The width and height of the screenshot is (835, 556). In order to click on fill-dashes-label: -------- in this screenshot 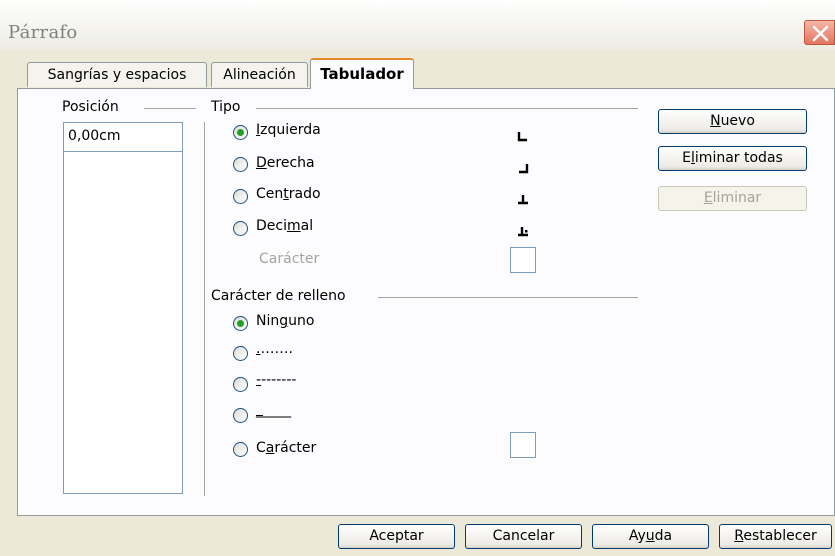, I will do `click(276, 380)`.